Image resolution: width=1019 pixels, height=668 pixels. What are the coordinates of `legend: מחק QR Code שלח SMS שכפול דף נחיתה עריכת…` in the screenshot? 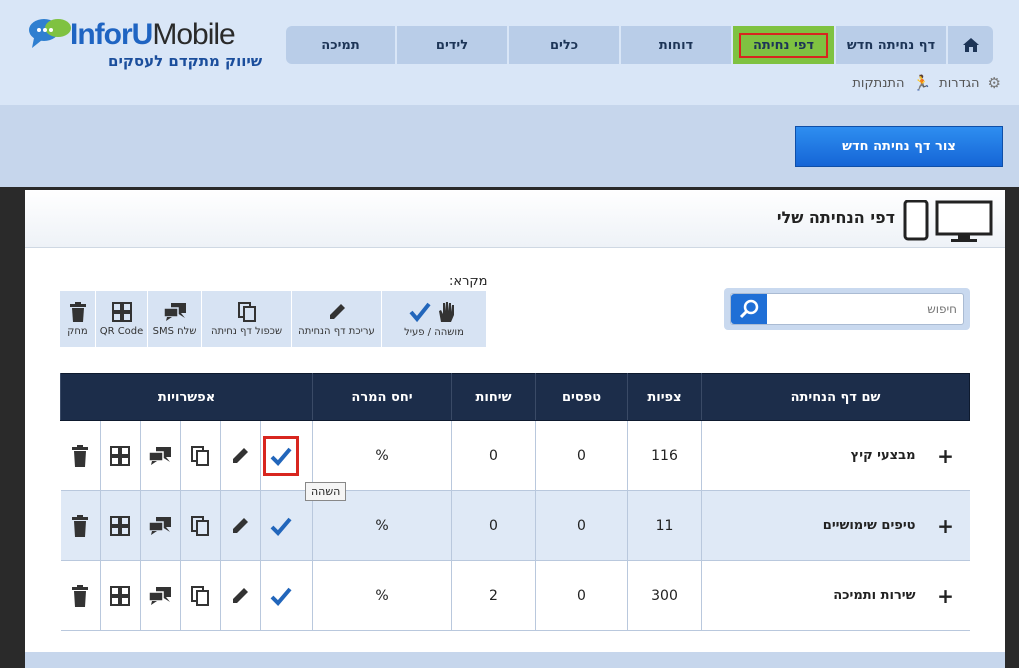 It's located at (273, 319).